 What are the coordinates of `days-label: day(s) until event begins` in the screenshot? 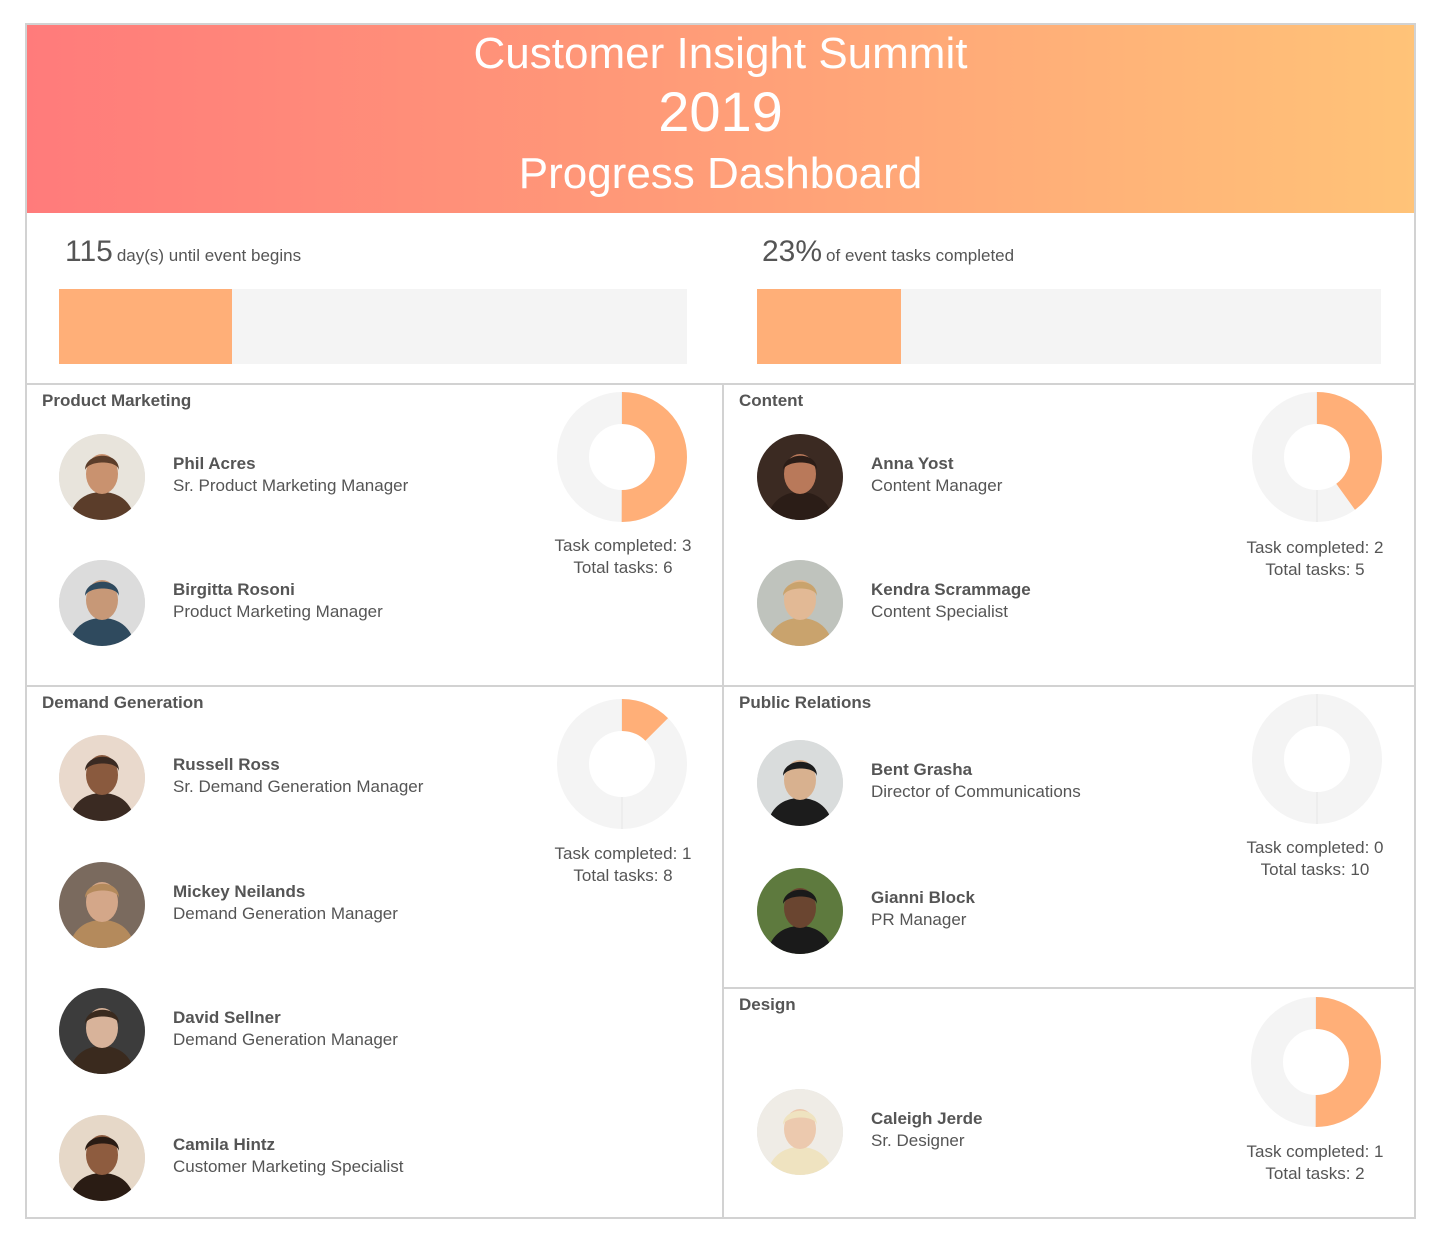 It's located at (209, 255).